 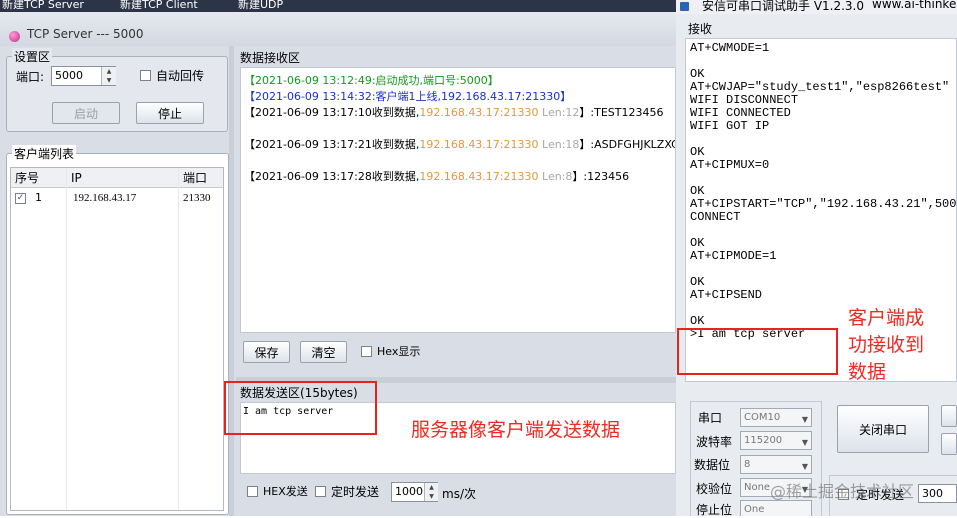 What do you see at coordinates (726, 295) in the screenshot?
I see `serial-output-line: AT+CIPSEND` at bounding box center [726, 295].